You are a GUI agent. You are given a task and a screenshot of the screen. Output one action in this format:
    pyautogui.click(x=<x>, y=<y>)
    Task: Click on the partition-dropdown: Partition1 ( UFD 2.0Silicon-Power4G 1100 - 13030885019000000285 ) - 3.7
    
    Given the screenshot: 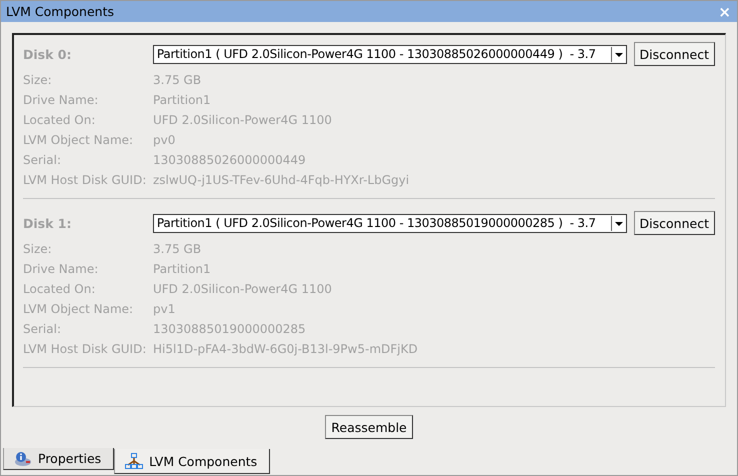 What is the action you would take?
    pyautogui.click(x=389, y=223)
    